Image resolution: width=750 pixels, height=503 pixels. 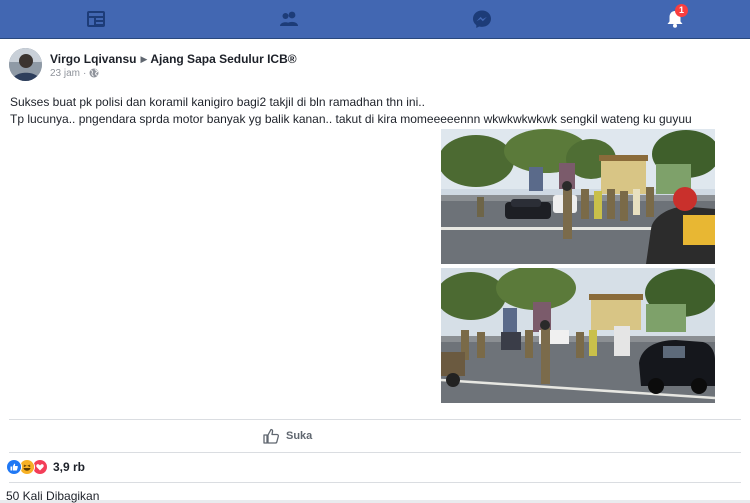 What do you see at coordinates (14, 467) in the screenshot?
I see `like-icon` at bounding box center [14, 467].